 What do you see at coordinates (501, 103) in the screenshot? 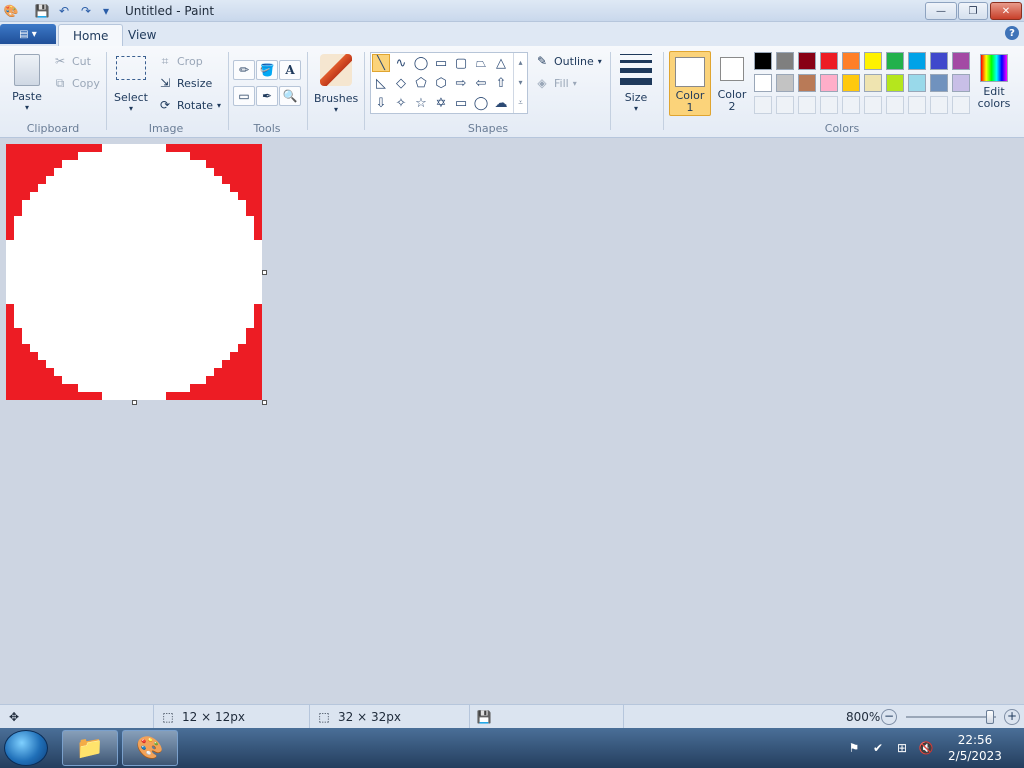
I see `cloud-callout-shape-icon: ☁` at bounding box center [501, 103].